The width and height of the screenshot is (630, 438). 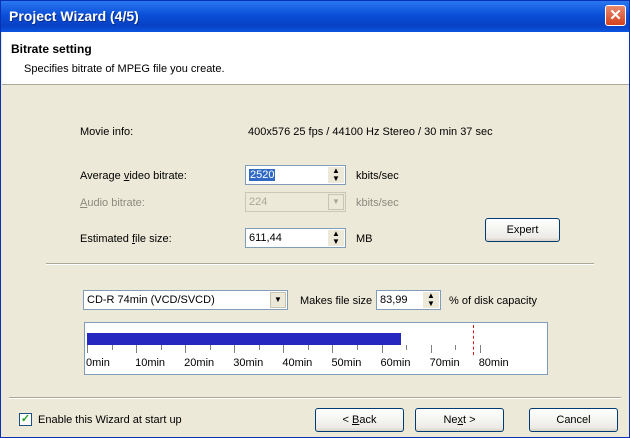 What do you see at coordinates (573, 420) in the screenshot?
I see `cancel-button: Cancel` at bounding box center [573, 420].